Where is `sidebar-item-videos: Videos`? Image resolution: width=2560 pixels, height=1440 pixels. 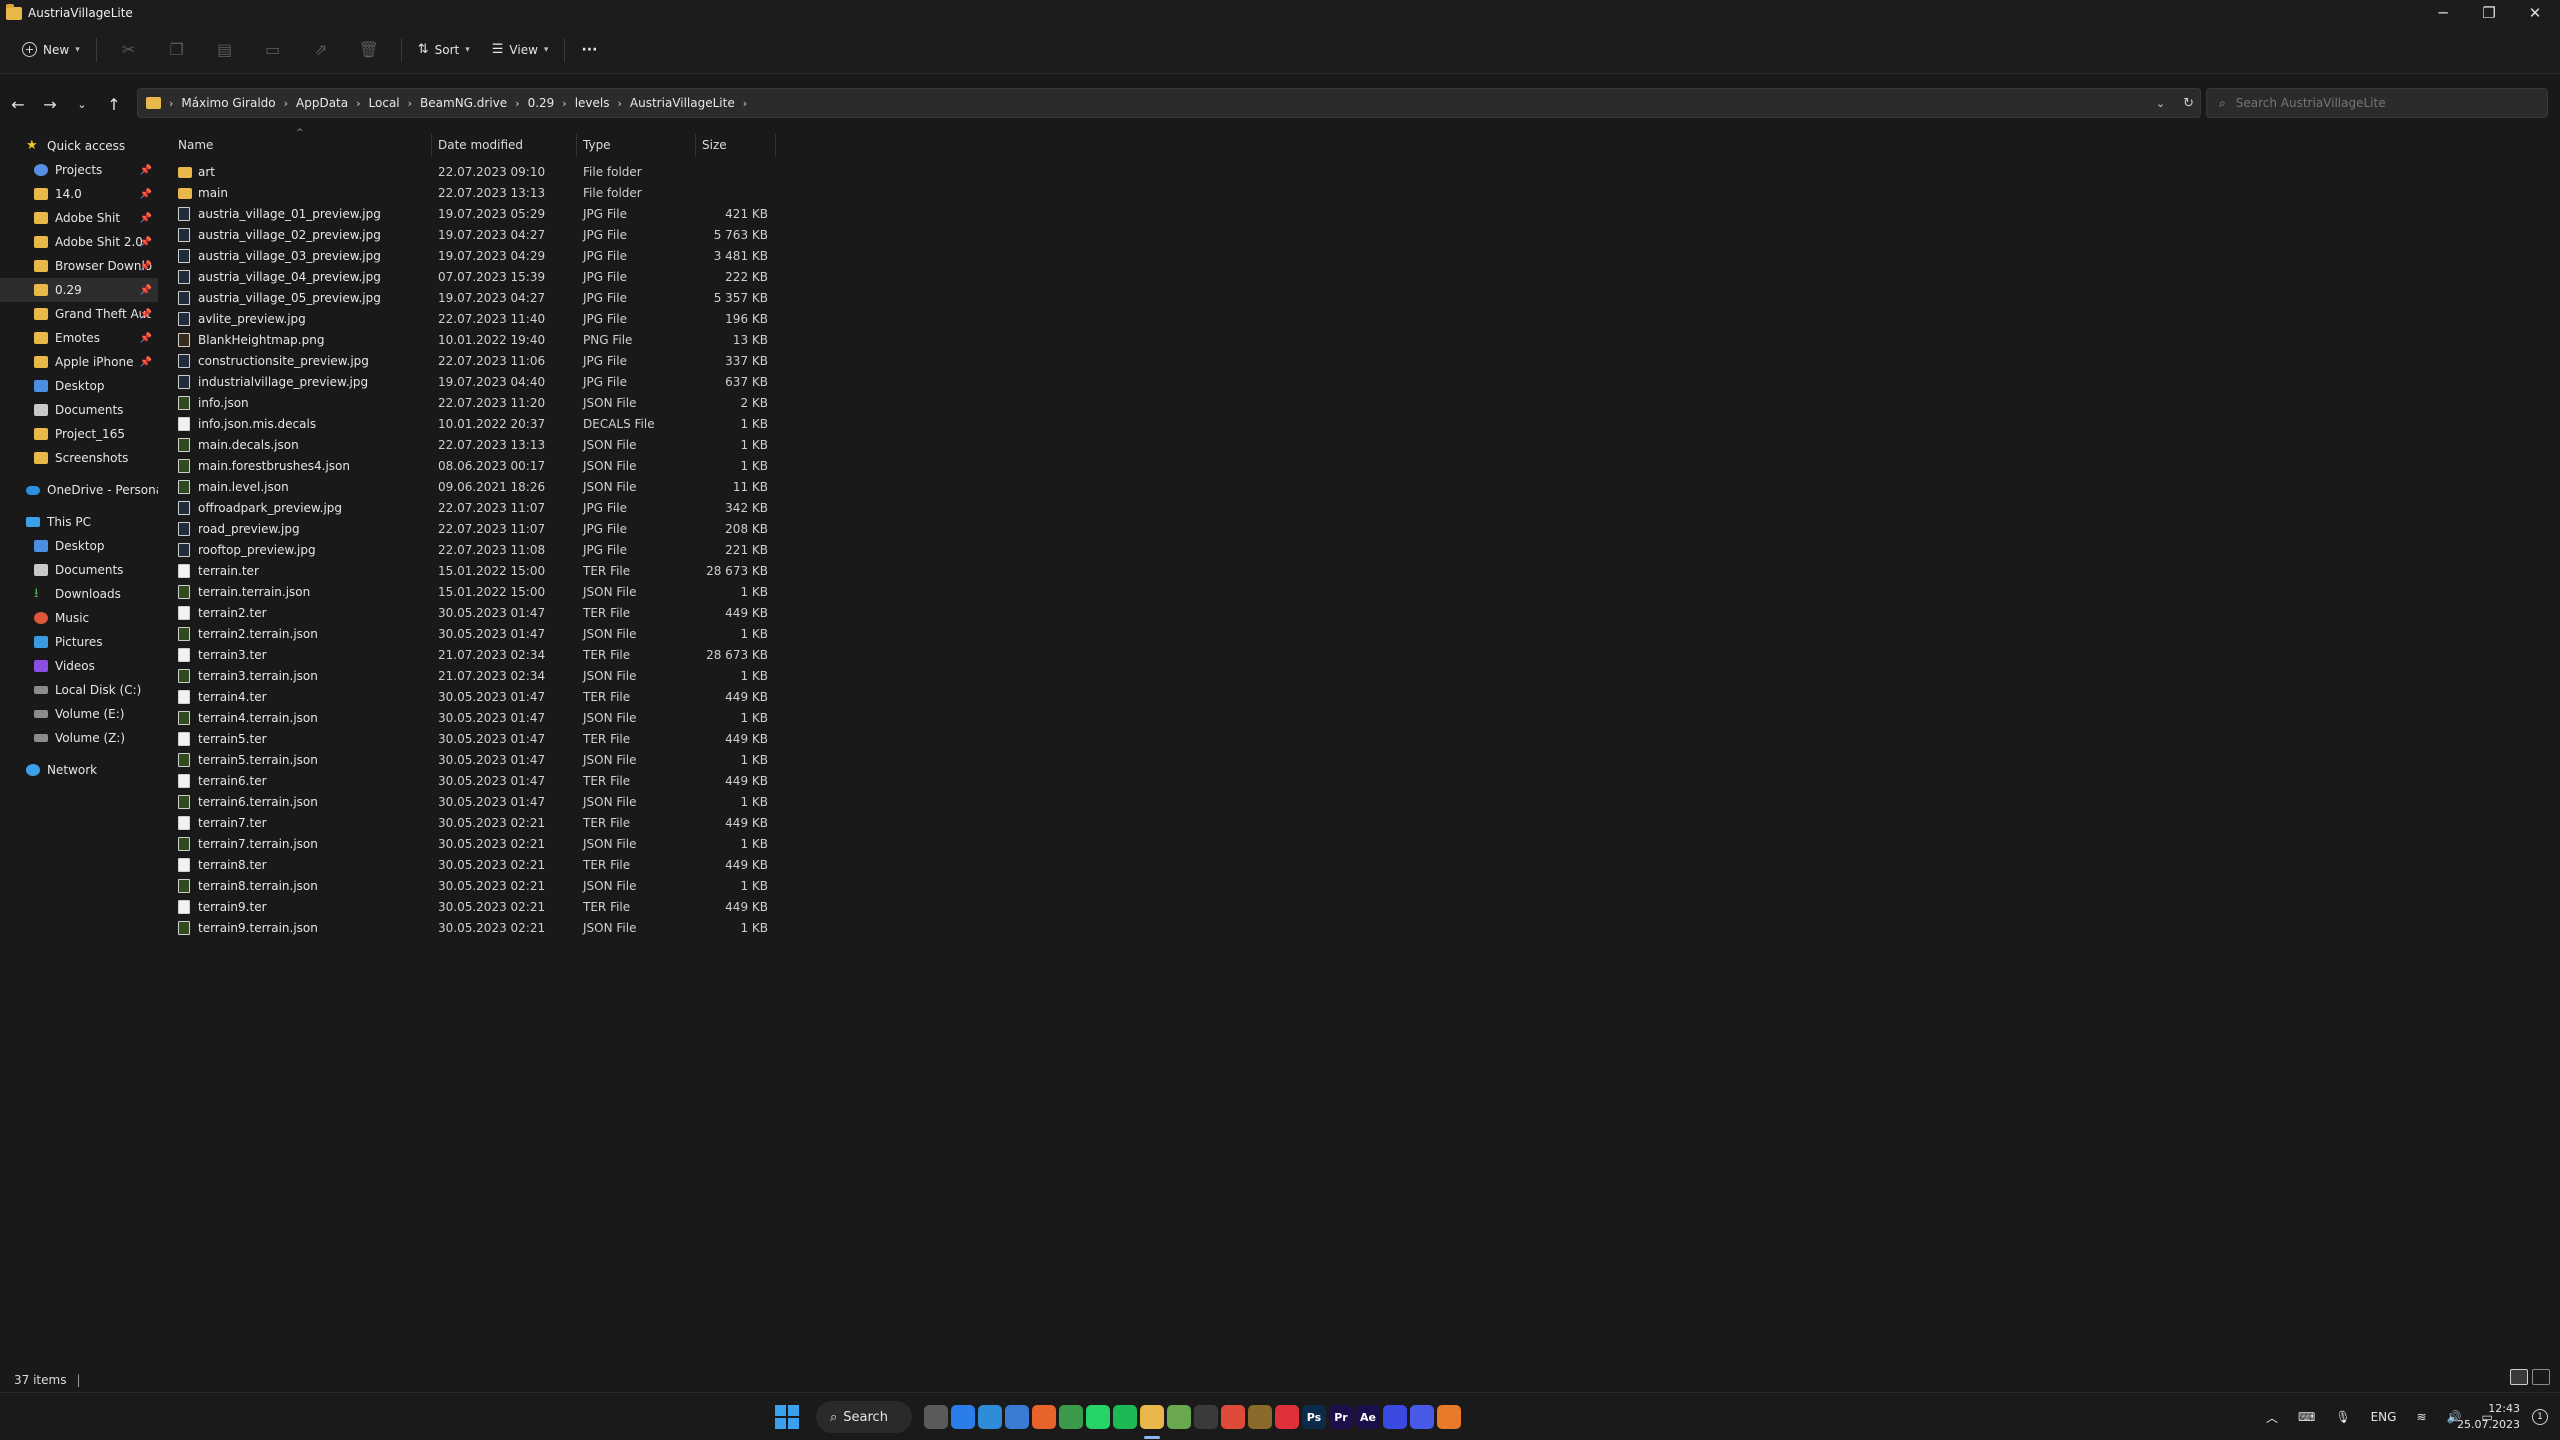 sidebar-item-videos: Videos is located at coordinates (79, 666).